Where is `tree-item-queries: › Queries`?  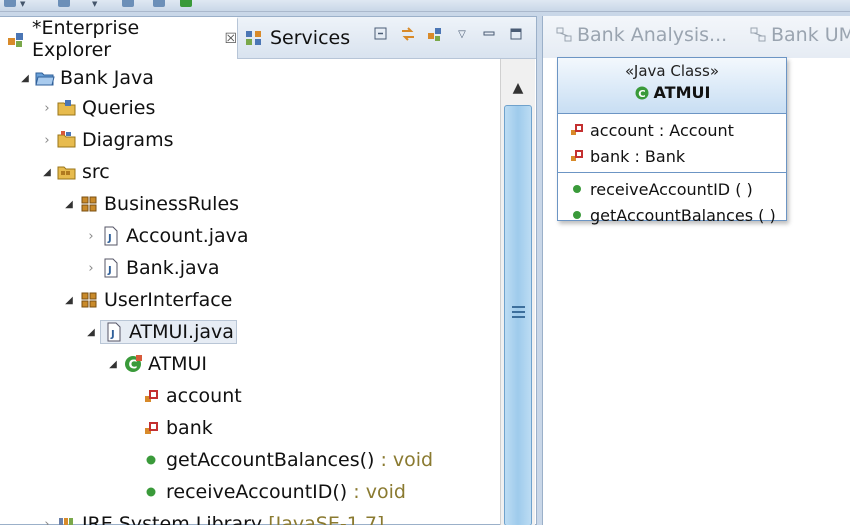
tree-item-queries: › Queries is located at coordinates (96, 108).